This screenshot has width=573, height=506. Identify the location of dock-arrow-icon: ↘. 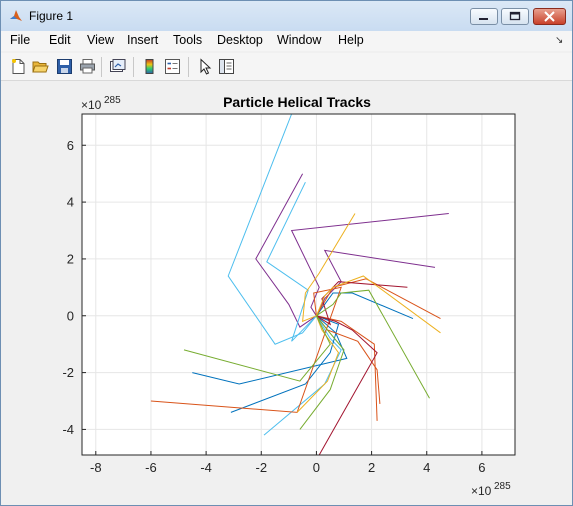
(559, 40).